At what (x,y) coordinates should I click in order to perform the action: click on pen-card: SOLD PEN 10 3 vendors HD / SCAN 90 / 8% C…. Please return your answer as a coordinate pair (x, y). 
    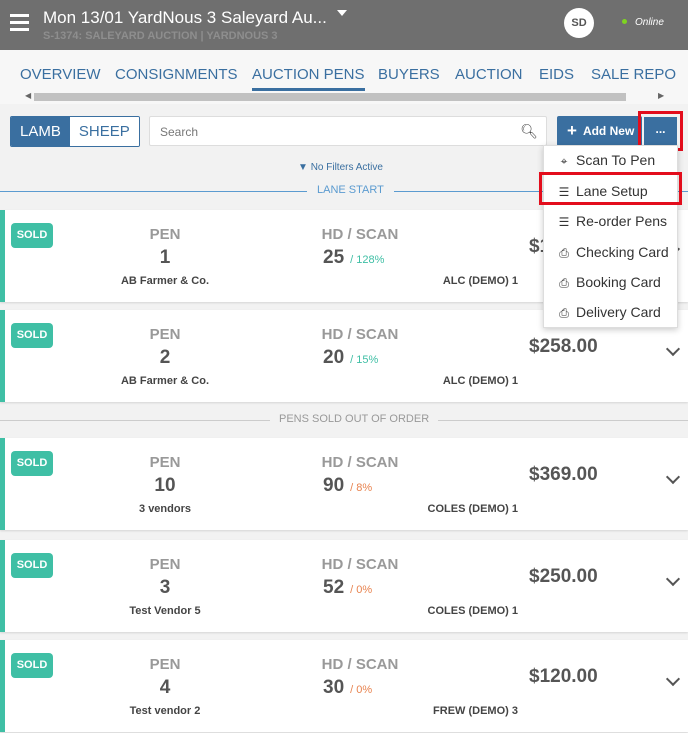
    Looking at the image, I should click on (344, 484).